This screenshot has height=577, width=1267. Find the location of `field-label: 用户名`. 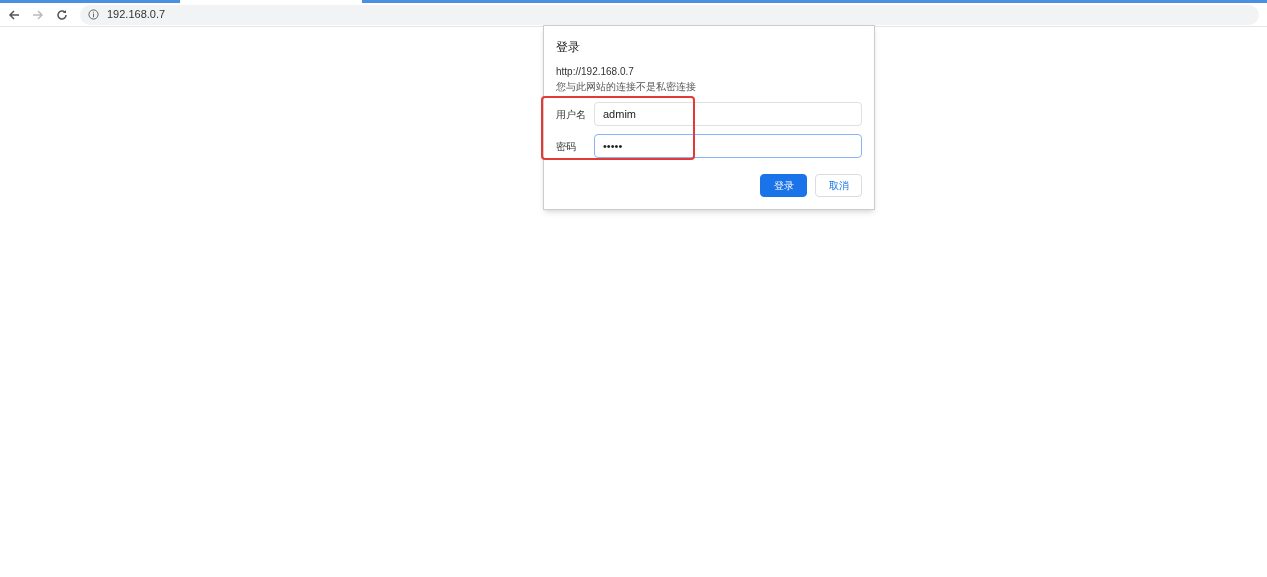

field-label: 用户名 is located at coordinates (571, 114).